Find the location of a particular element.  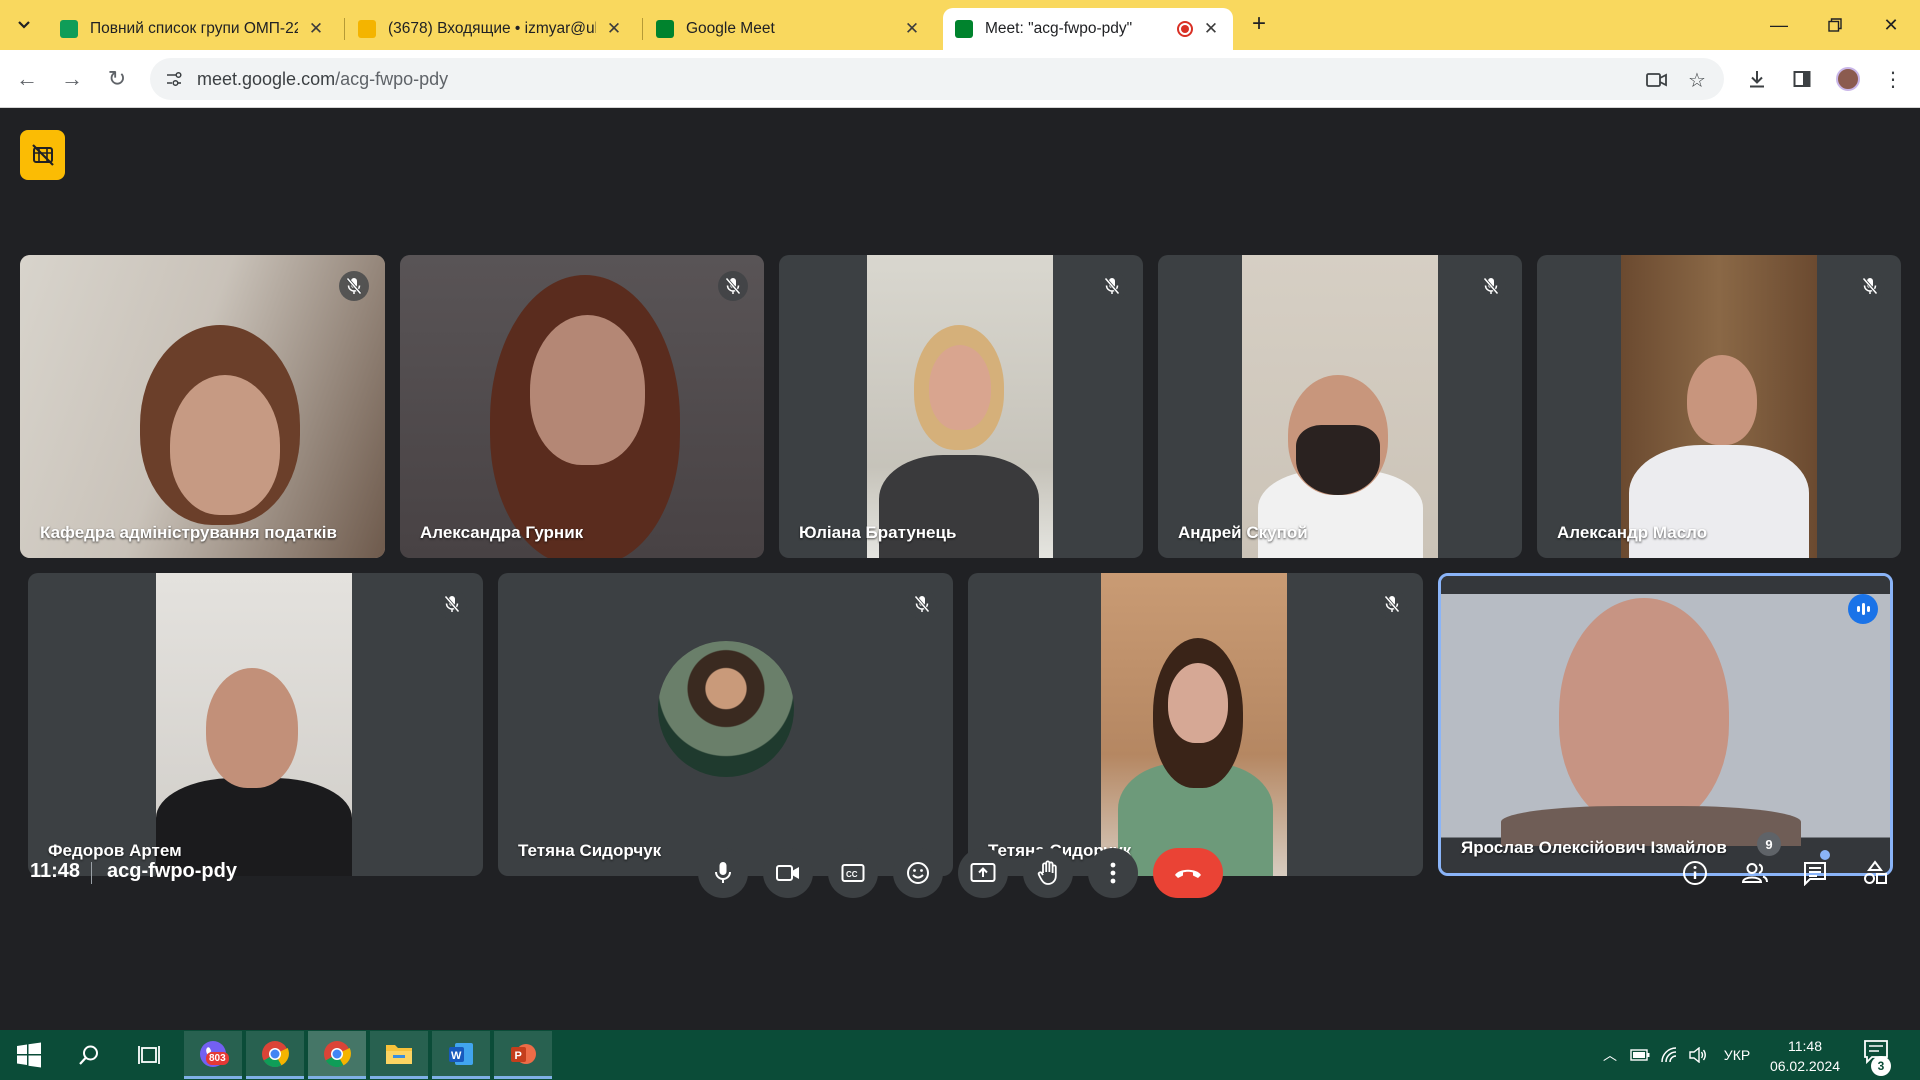

participant-tile: Александра Гурник is located at coordinates (582, 406).